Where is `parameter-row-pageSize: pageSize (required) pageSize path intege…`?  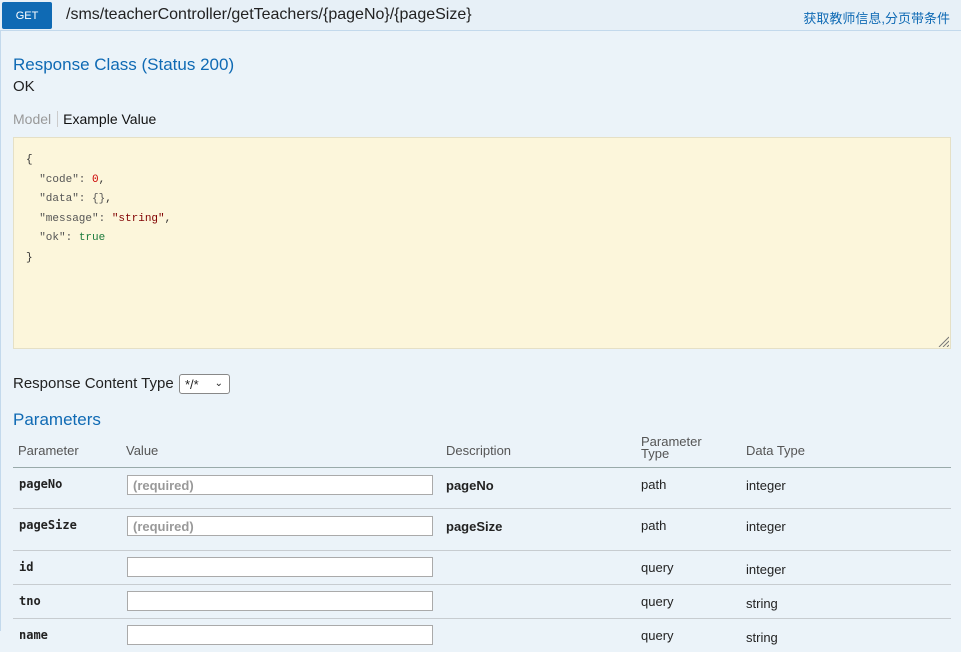
parameter-row-pageSize: pageSize (required) pageSize path intege… is located at coordinates (482, 530).